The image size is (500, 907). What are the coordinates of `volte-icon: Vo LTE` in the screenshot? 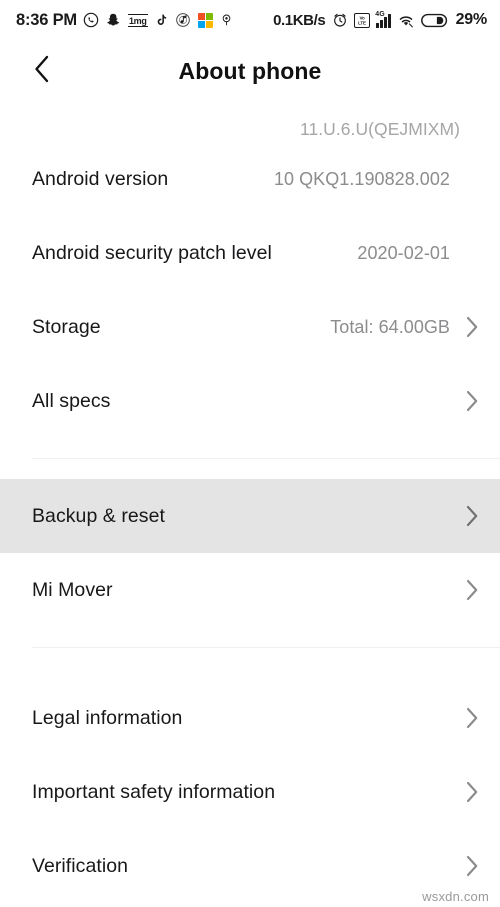 It's located at (362, 20).